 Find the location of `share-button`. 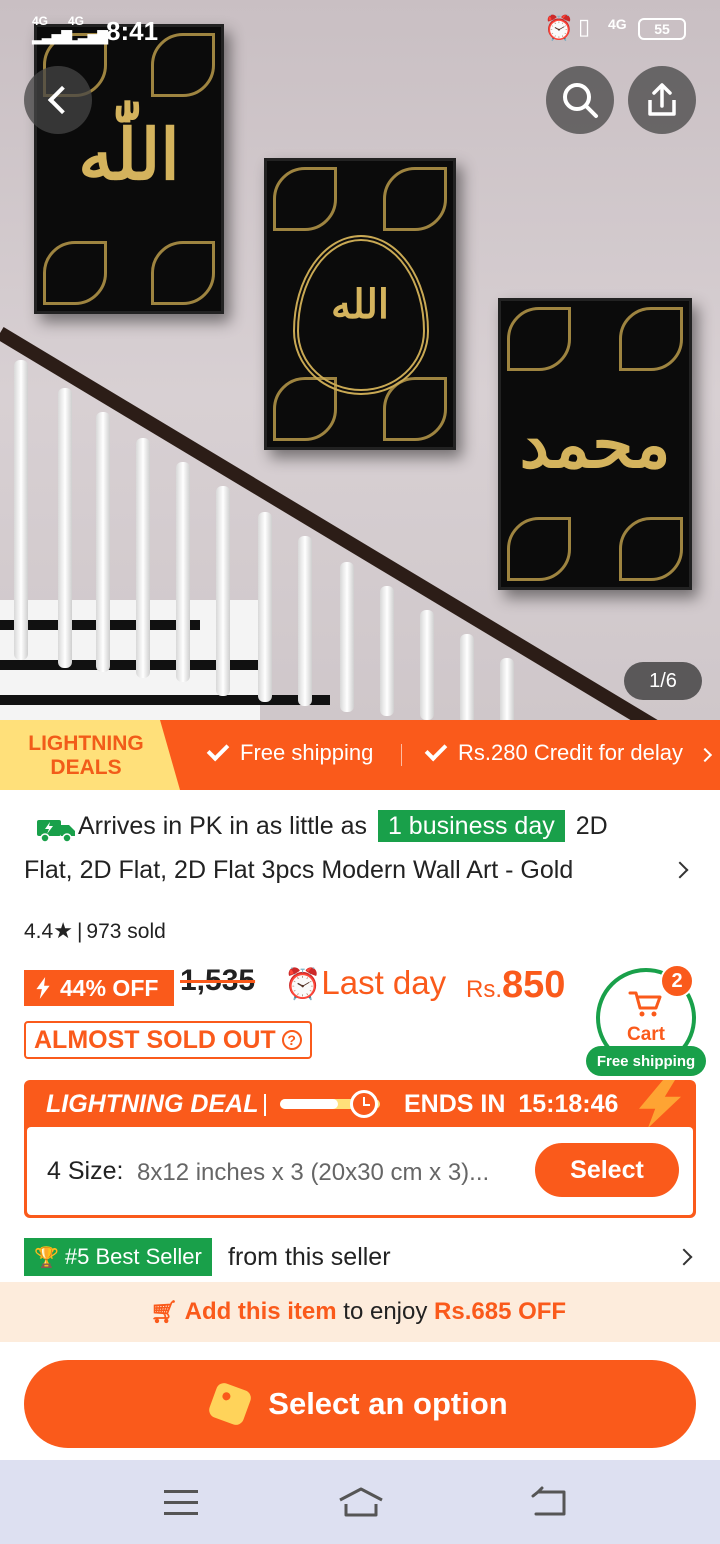

share-button is located at coordinates (662, 100).